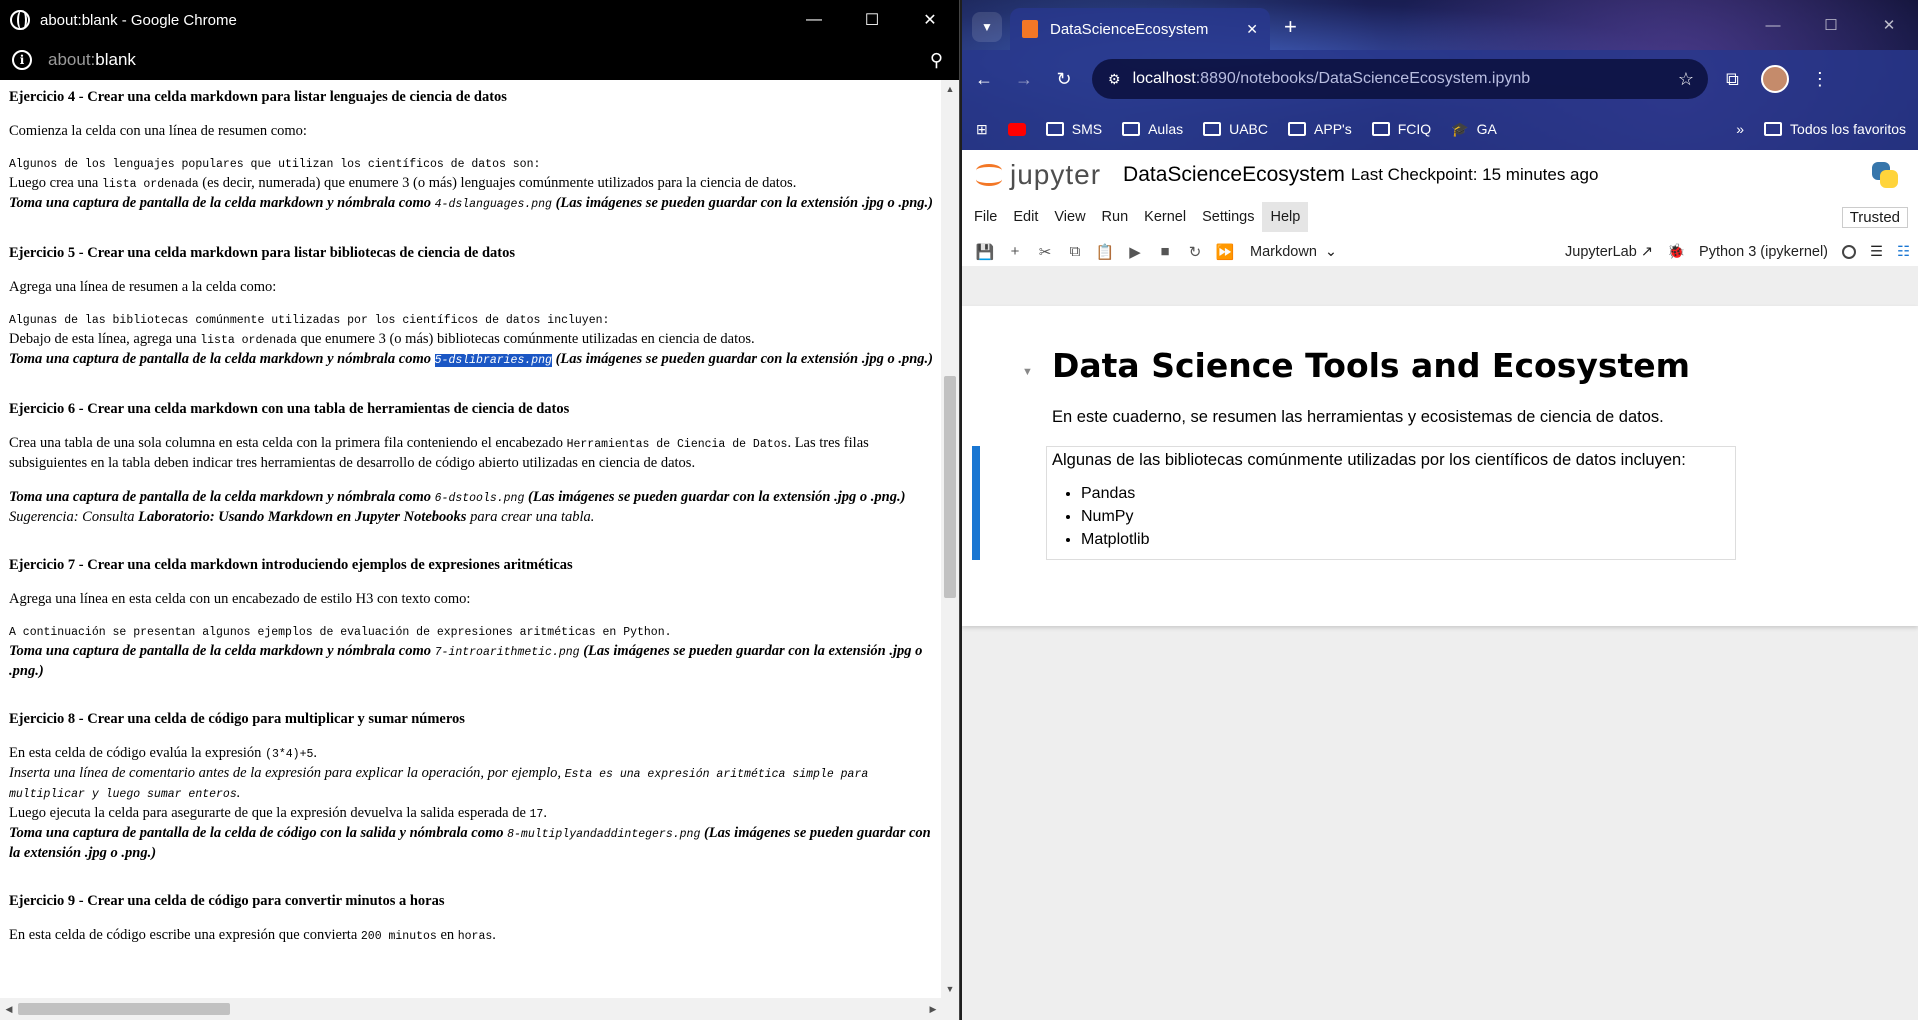 The height and width of the screenshot is (1020, 1918). Describe the element at coordinates (1045, 252) in the screenshot. I see `cut-icon: ✂` at that location.